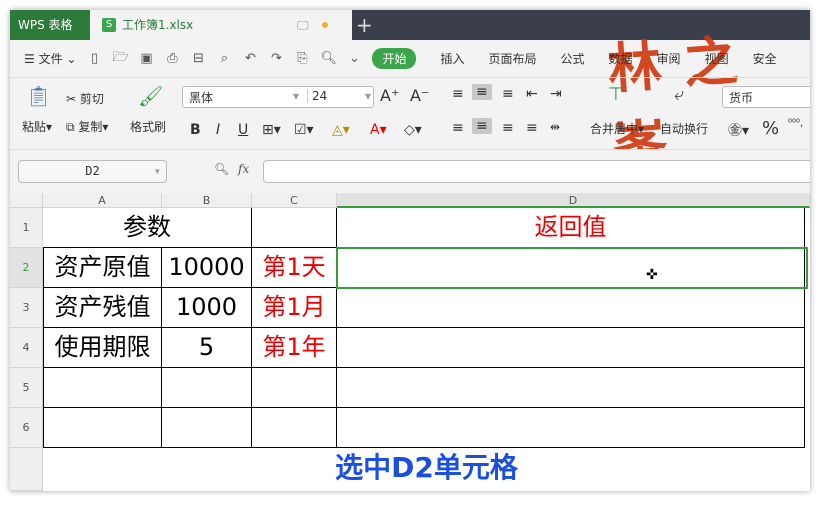 The width and height of the screenshot is (820, 505). Describe the element at coordinates (571, 388) in the screenshot. I see `cell-d5` at that location.